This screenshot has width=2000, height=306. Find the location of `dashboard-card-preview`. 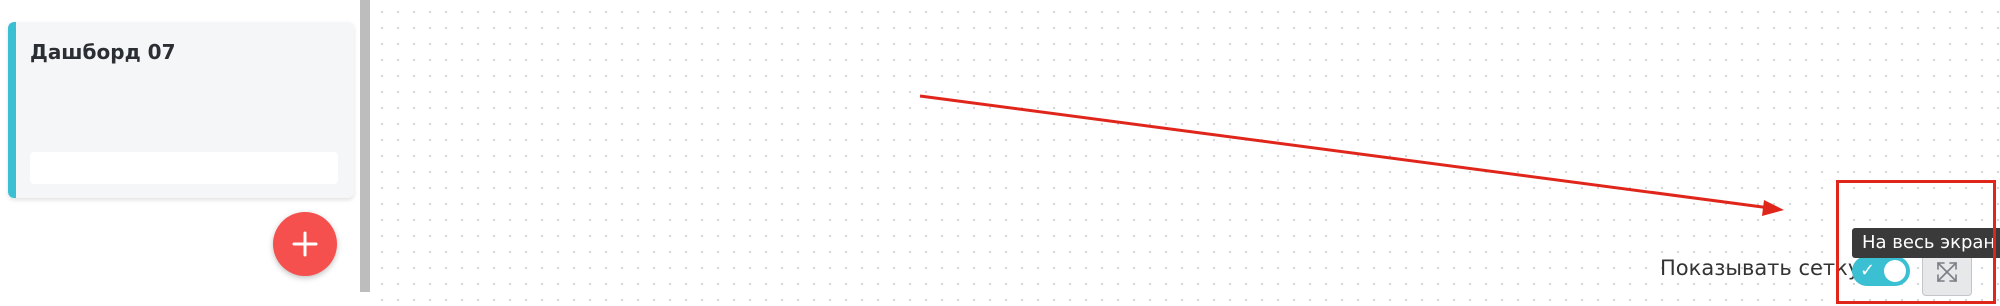

dashboard-card-preview is located at coordinates (184, 168).